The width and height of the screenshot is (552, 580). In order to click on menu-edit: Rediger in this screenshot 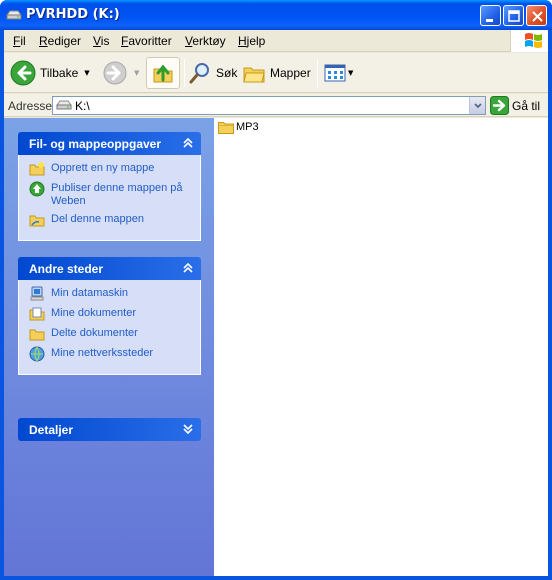, I will do `click(60, 41)`.